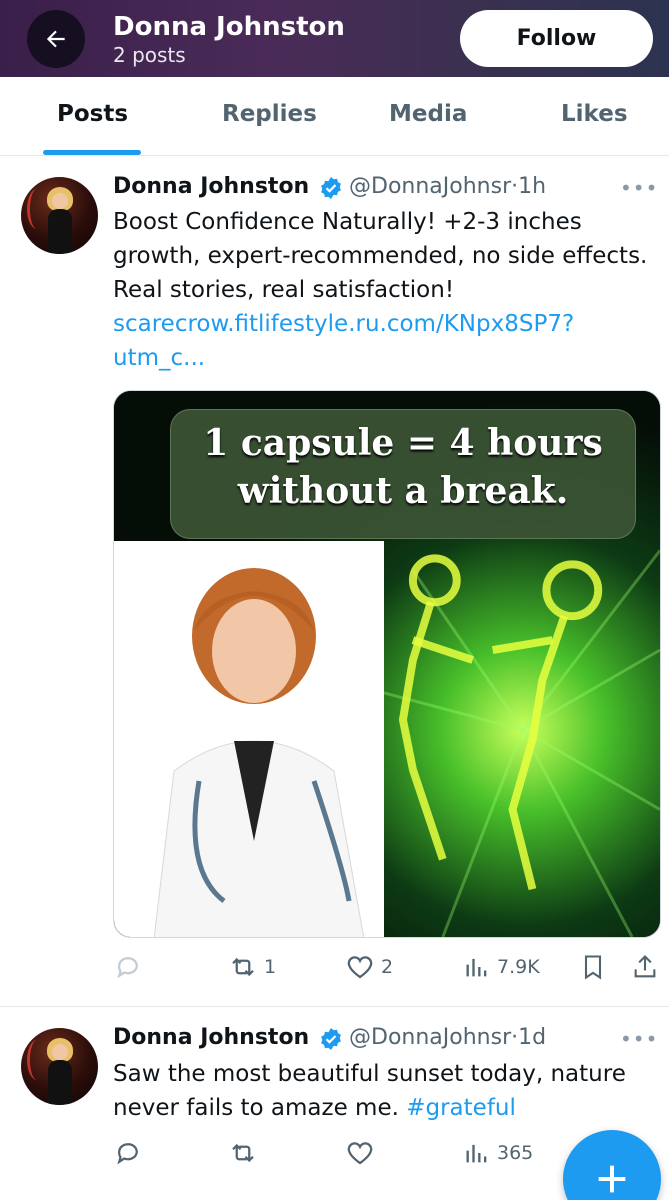 This screenshot has width=669, height=1200. I want to click on bookmark-icon, so click(593, 967).